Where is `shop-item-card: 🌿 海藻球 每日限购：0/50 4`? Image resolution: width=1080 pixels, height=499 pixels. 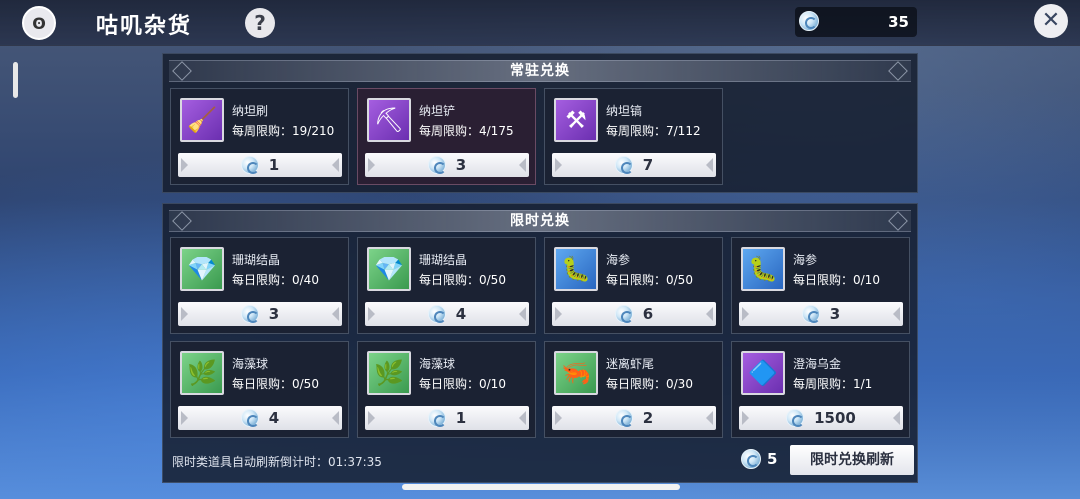 shop-item-card: 🌿 海藻球 每日限购：0/50 4 is located at coordinates (259, 389).